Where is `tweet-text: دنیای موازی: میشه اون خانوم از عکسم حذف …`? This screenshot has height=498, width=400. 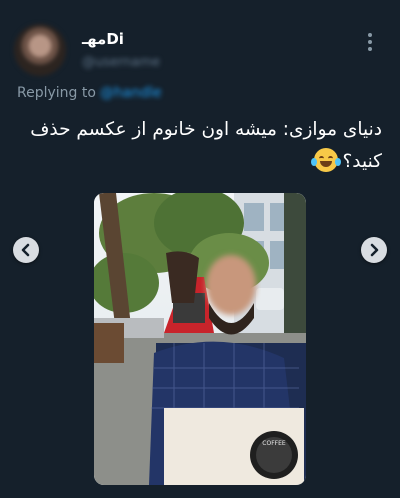 tweet-text: دنیای موازی: میشه اون خانوم از عکسم حذف … is located at coordinates (197, 146).